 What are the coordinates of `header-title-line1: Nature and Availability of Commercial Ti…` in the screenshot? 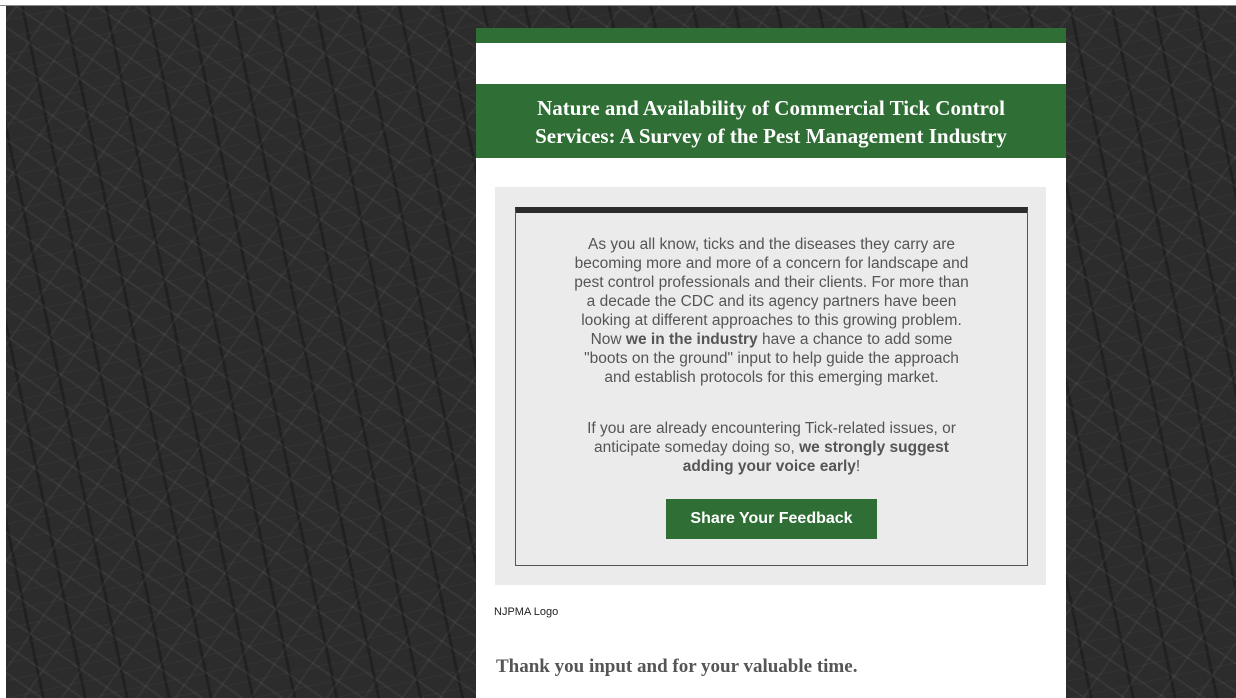 It's located at (771, 108).